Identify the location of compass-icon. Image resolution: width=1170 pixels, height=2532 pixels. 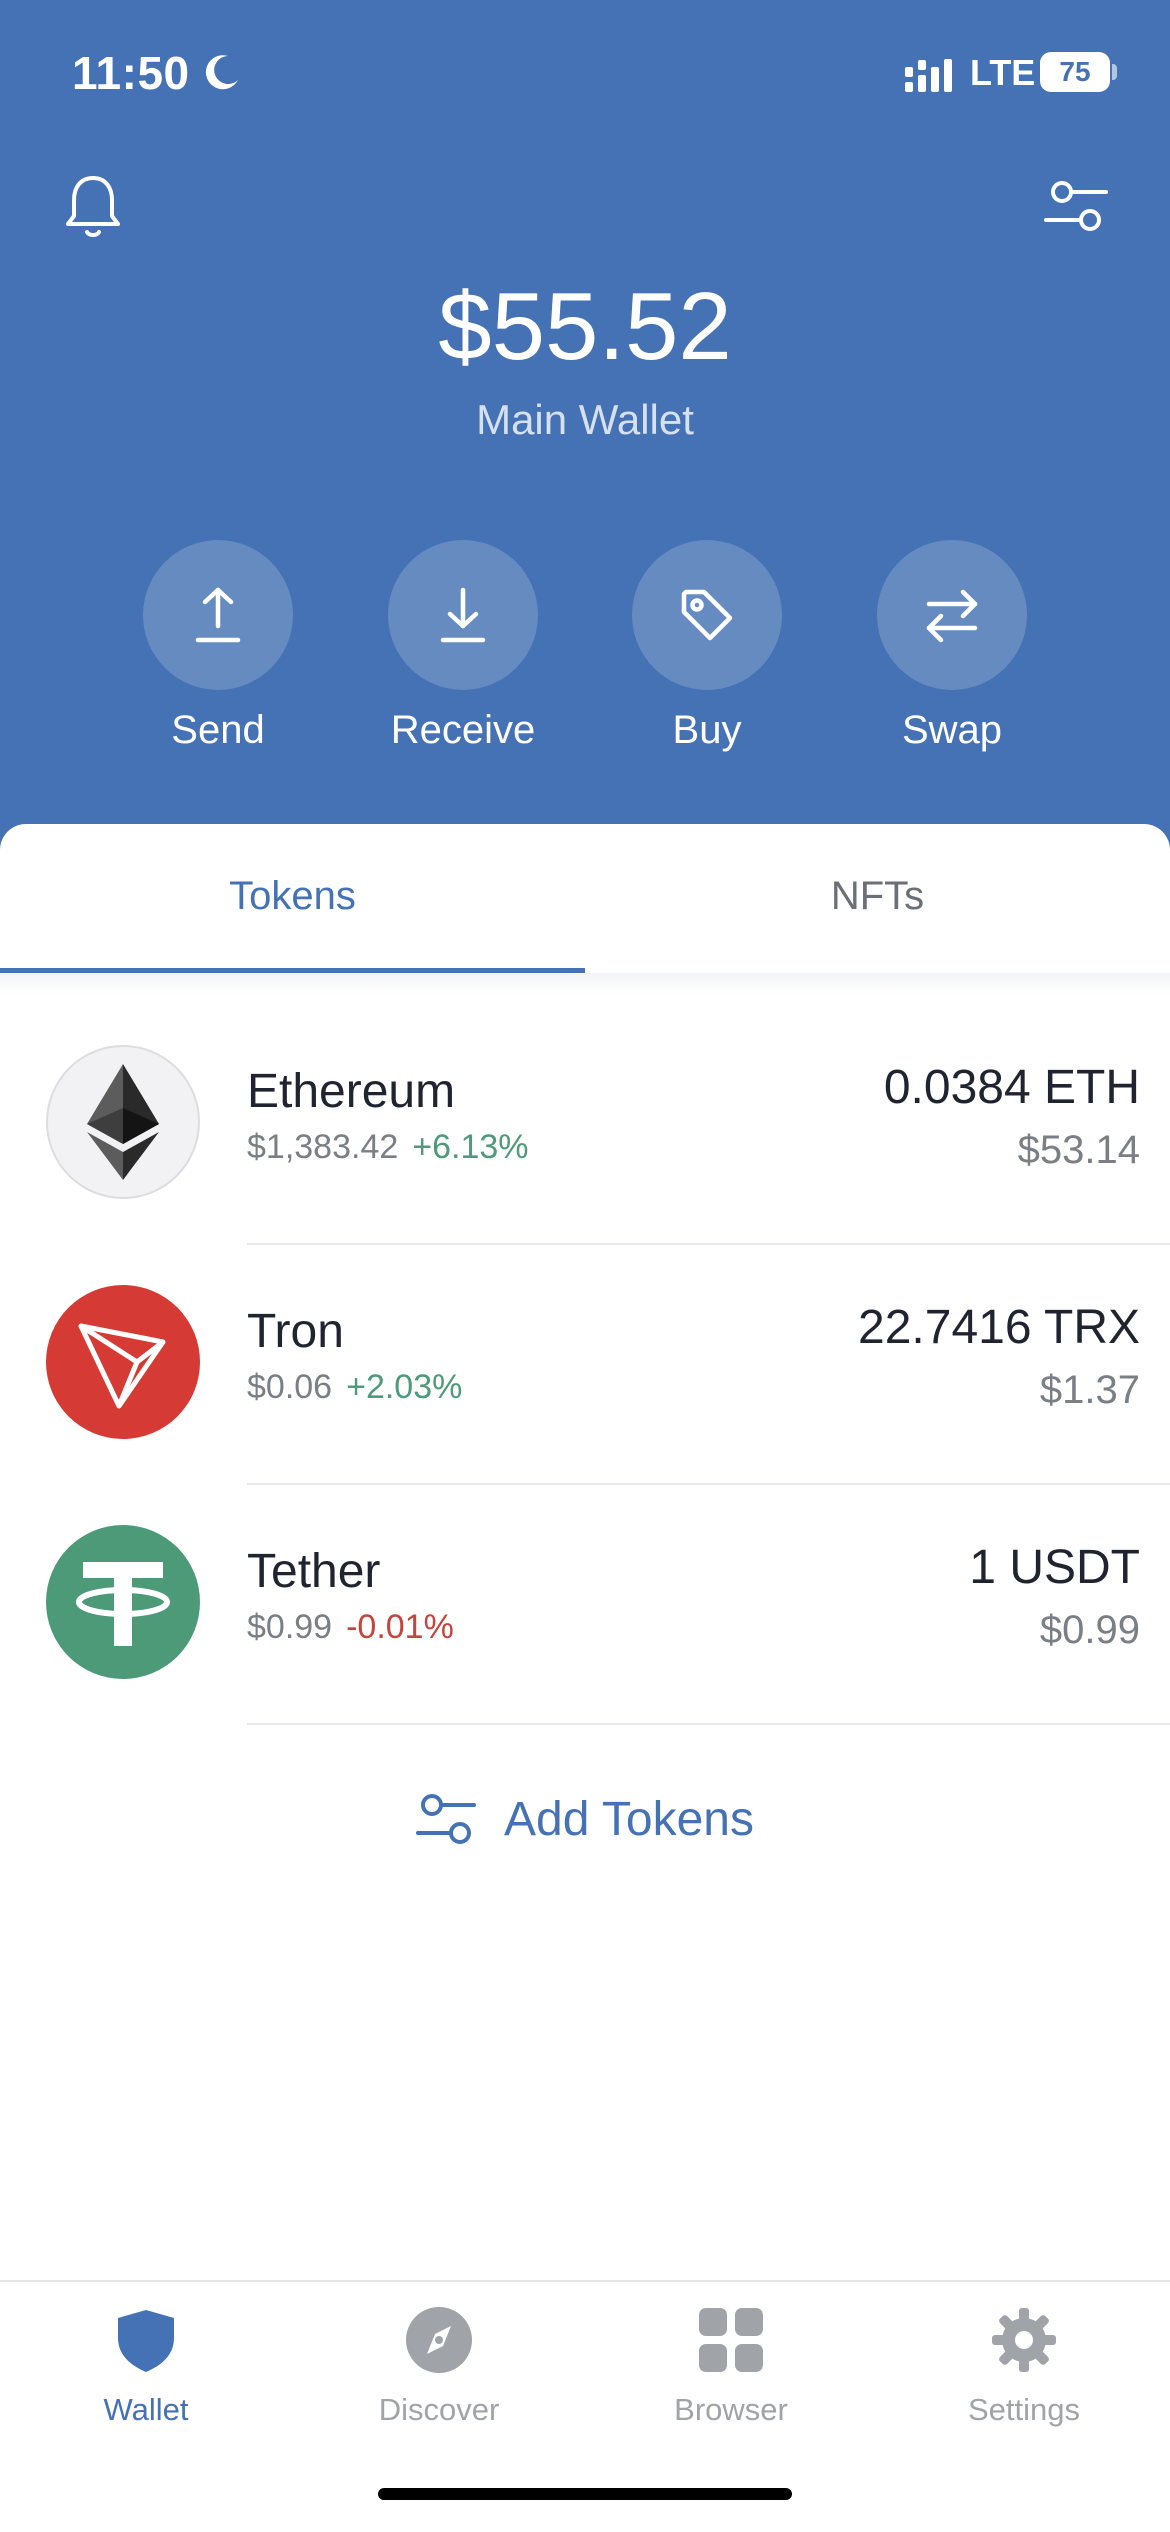
(439, 2340).